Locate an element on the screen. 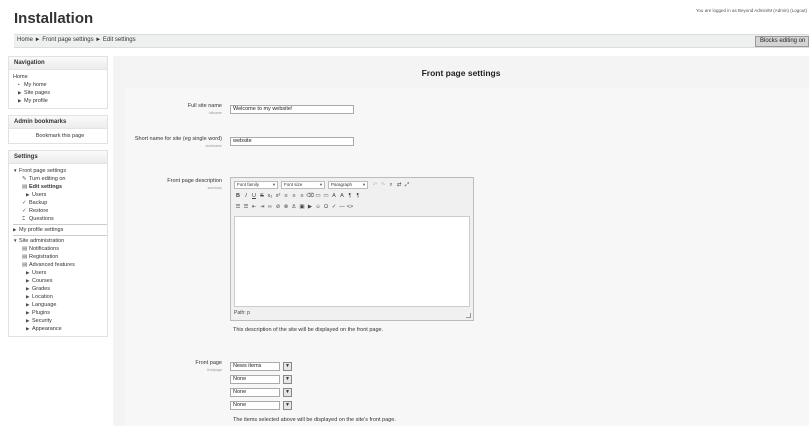 This screenshot has width=809, height=426. text-color-icon: A is located at coordinates (334, 196).